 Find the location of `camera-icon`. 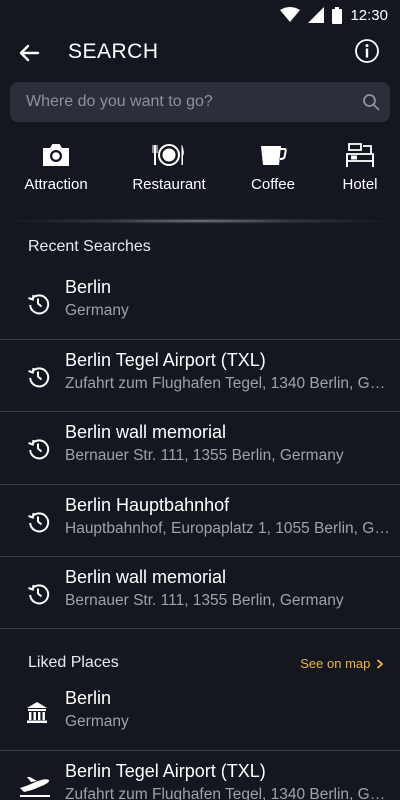

camera-icon is located at coordinates (56, 155).